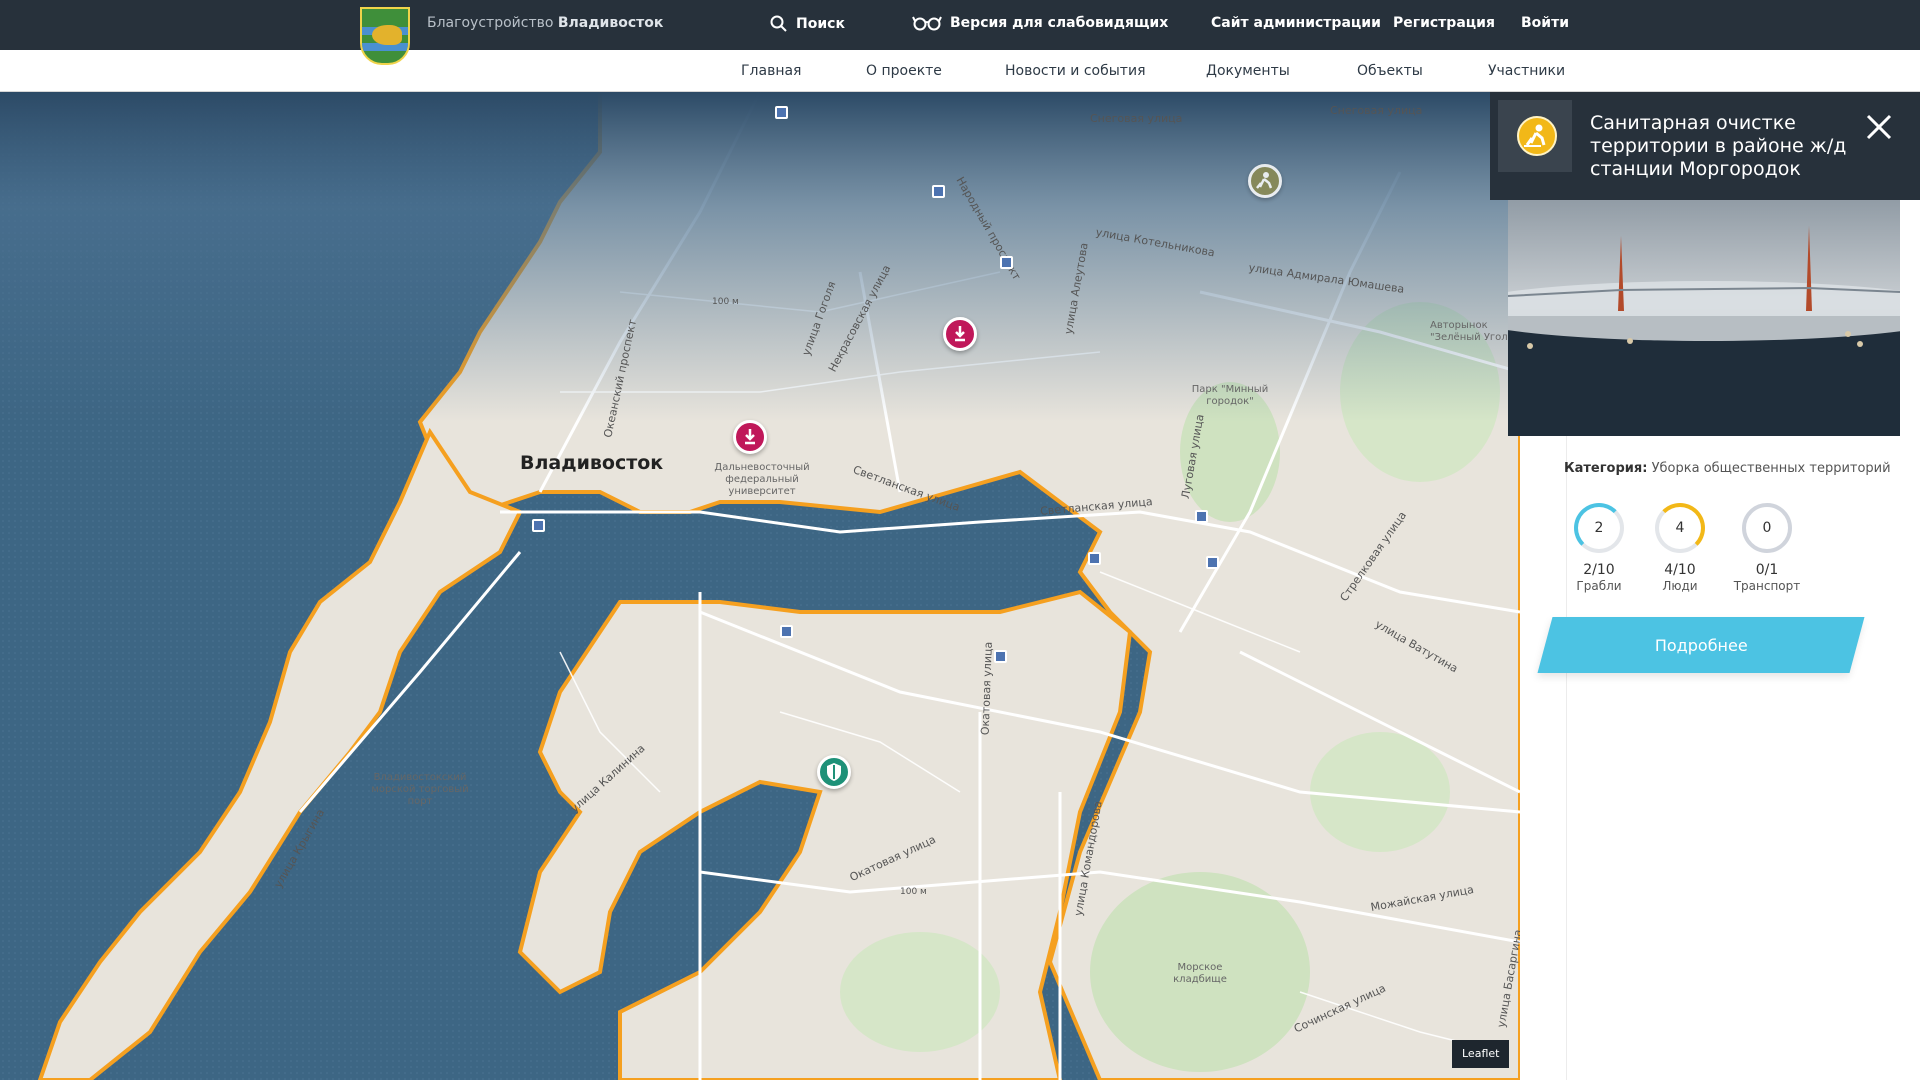 The height and width of the screenshot is (1080, 1920). I want to click on glasses-icon, so click(927, 23).